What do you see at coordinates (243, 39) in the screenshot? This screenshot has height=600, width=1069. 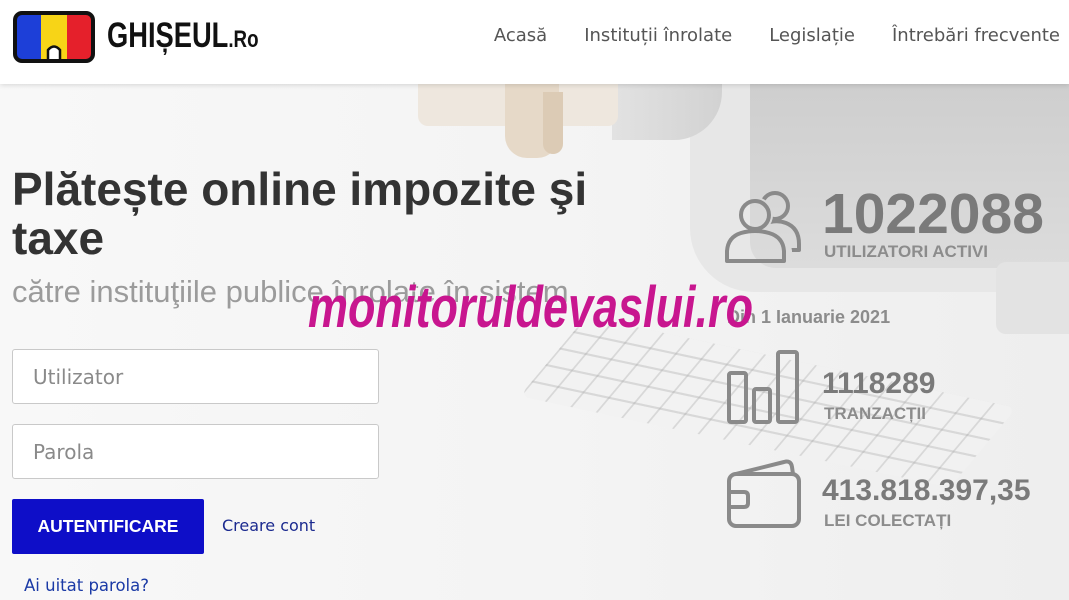 I see `logo-suffix: .Ro` at bounding box center [243, 39].